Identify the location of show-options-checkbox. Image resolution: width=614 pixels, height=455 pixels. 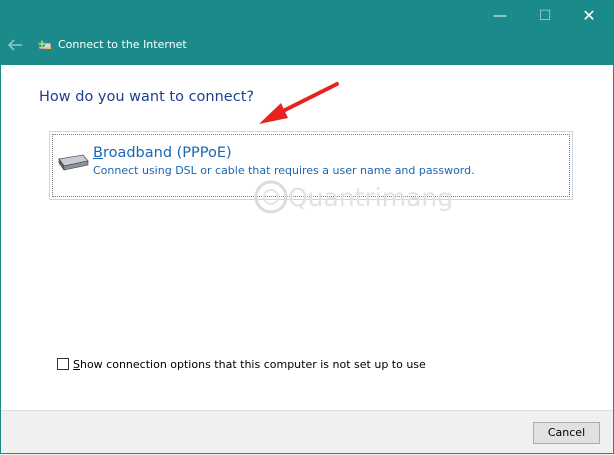
(63, 364).